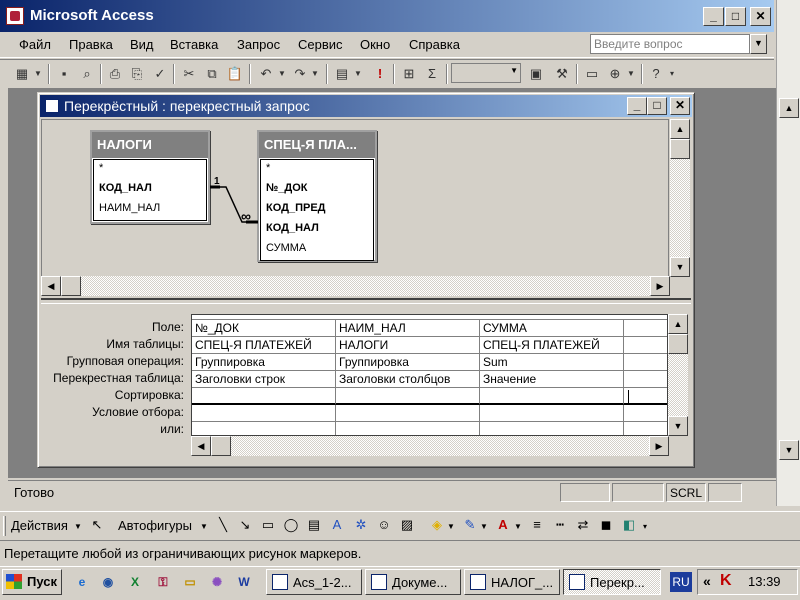  Describe the element at coordinates (35, 44) in the screenshot. I see `menu-file: Файл` at that location.